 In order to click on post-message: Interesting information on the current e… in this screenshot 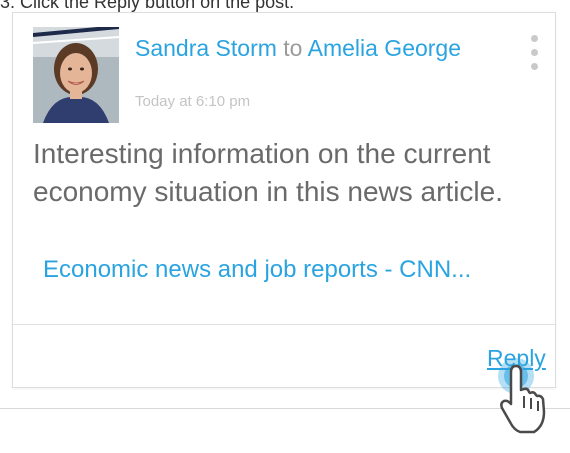, I will do `click(268, 172)`.